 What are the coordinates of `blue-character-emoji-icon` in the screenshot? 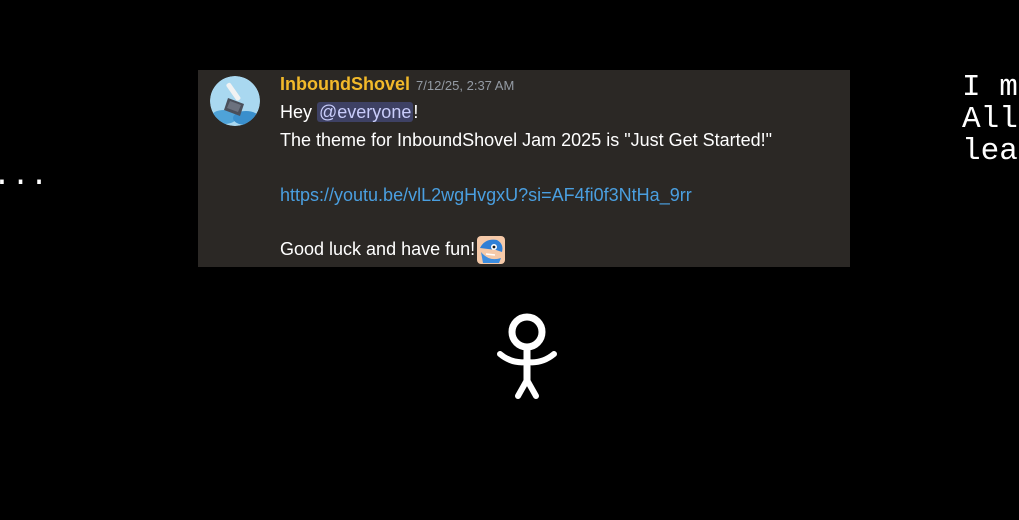 It's located at (491, 250).